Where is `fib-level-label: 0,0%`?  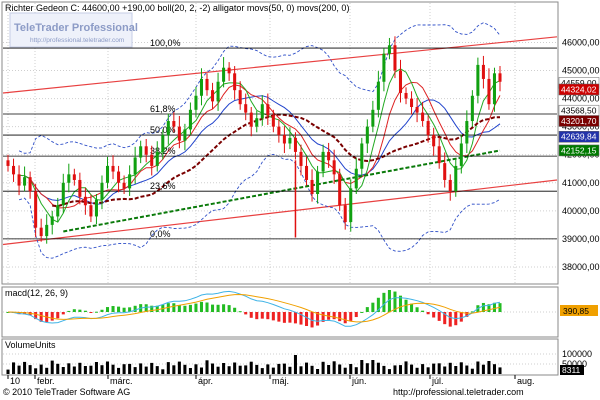
fib-level-label: 0,0% is located at coordinates (160, 234).